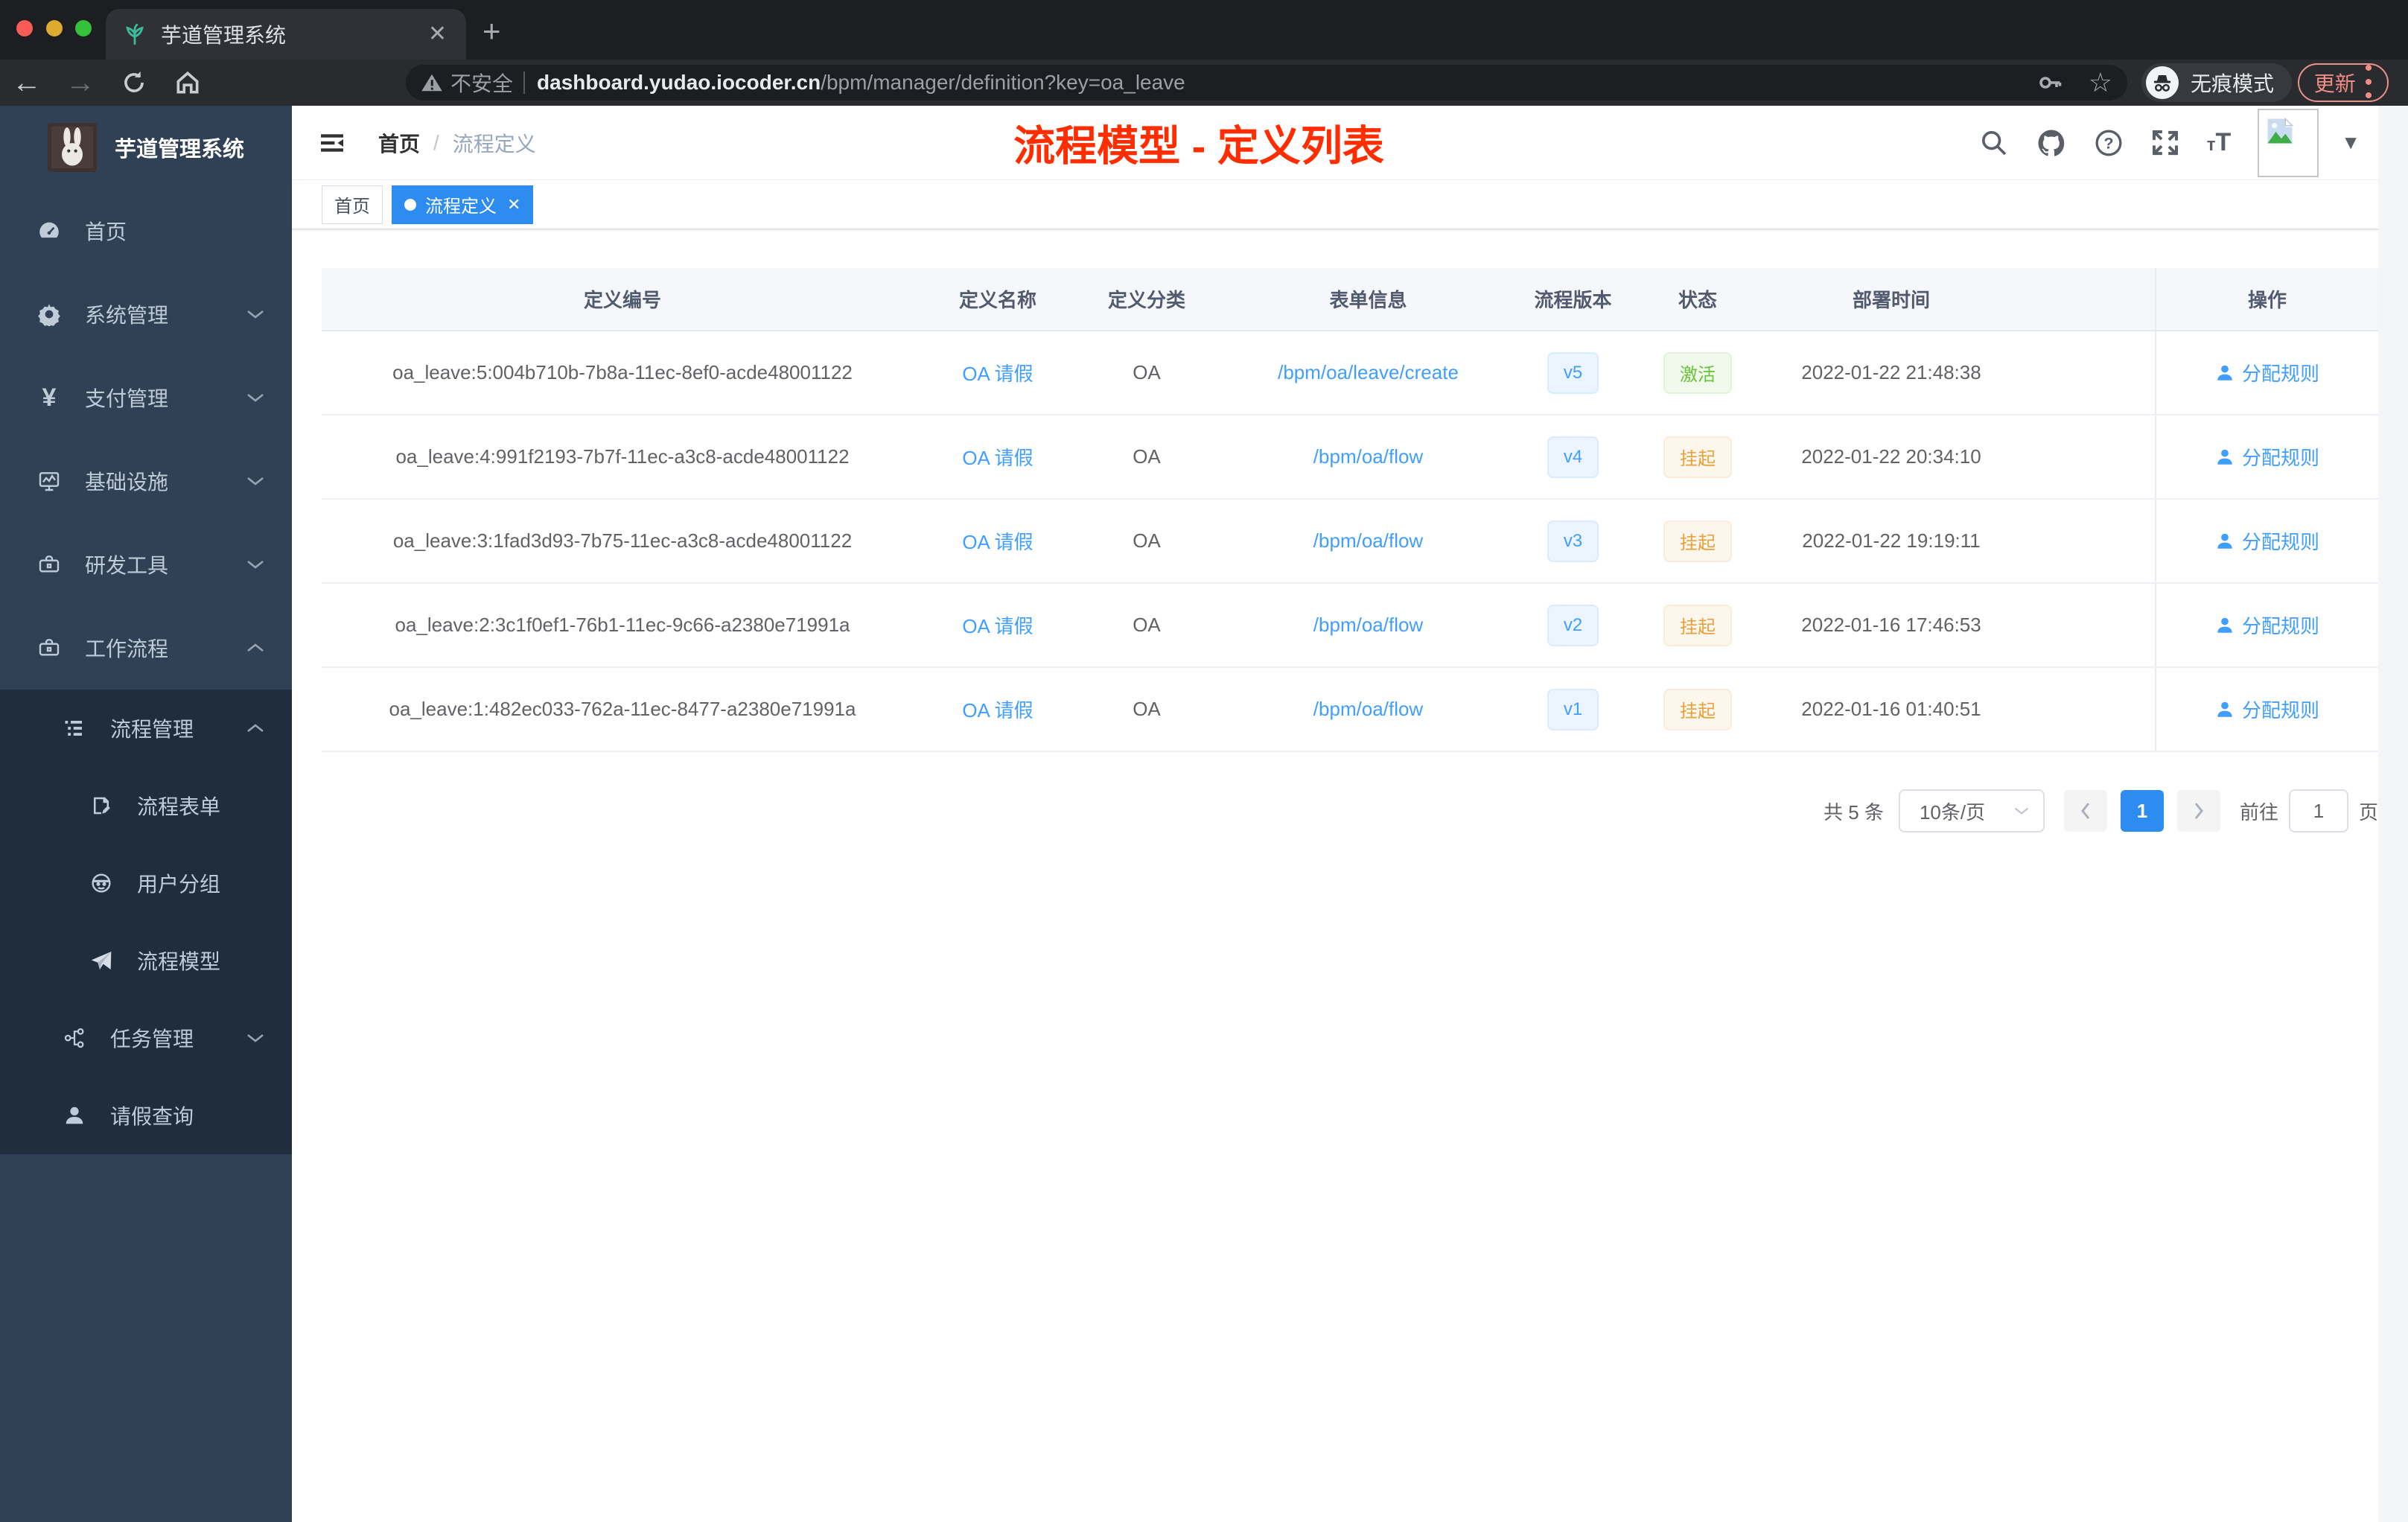  Describe the element at coordinates (1994, 143) in the screenshot. I see `search-icon` at that location.